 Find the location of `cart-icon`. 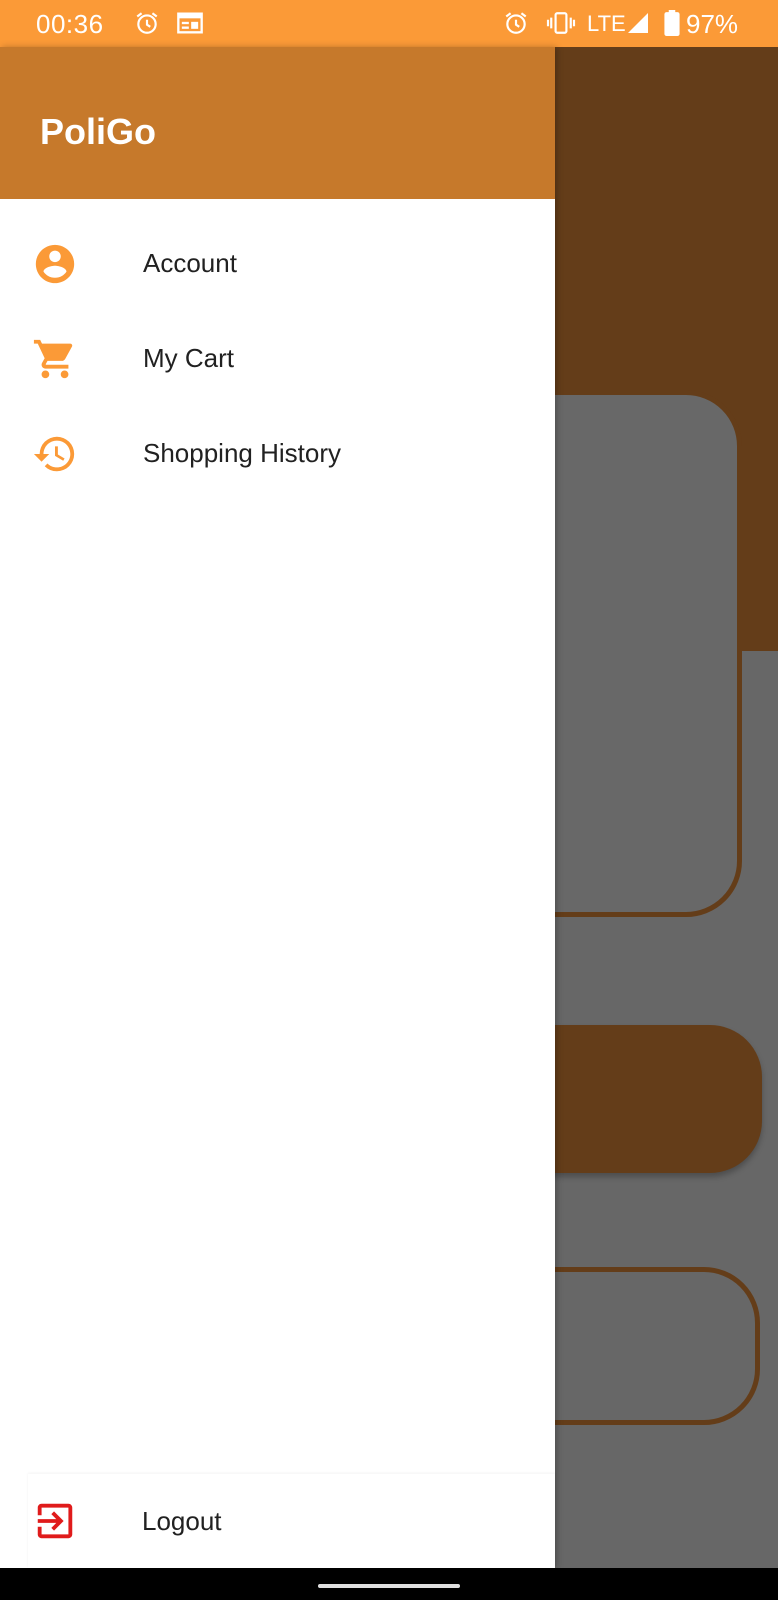

cart-icon is located at coordinates (53, 359).